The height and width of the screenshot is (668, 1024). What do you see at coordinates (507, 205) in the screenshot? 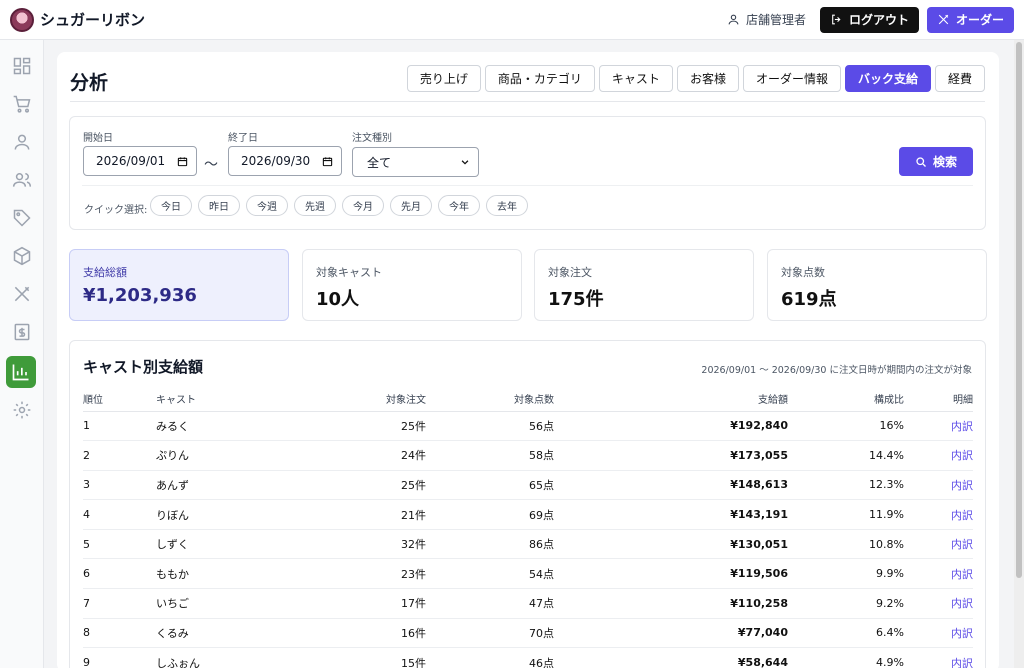
I see `quick-last-year: 去年` at bounding box center [507, 205].